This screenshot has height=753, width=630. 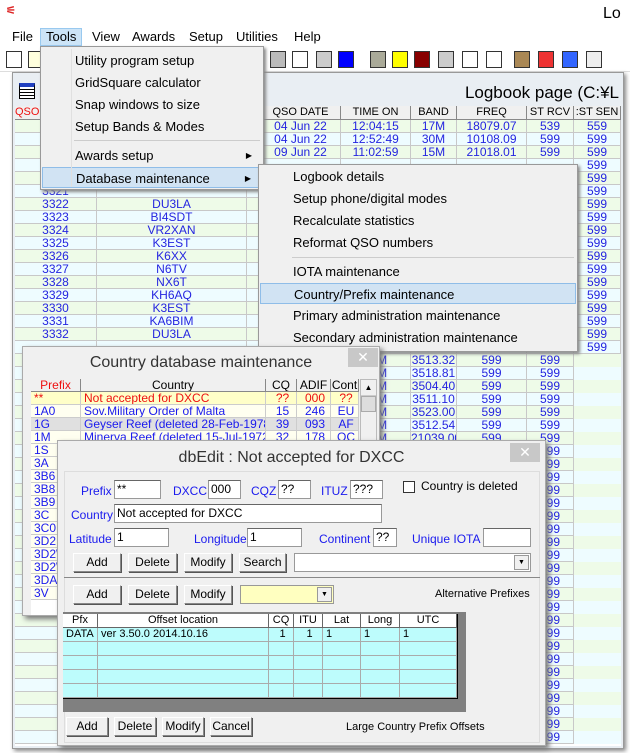 What do you see at coordinates (97, 562) in the screenshot?
I see `add-button: Add` at bounding box center [97, 562].